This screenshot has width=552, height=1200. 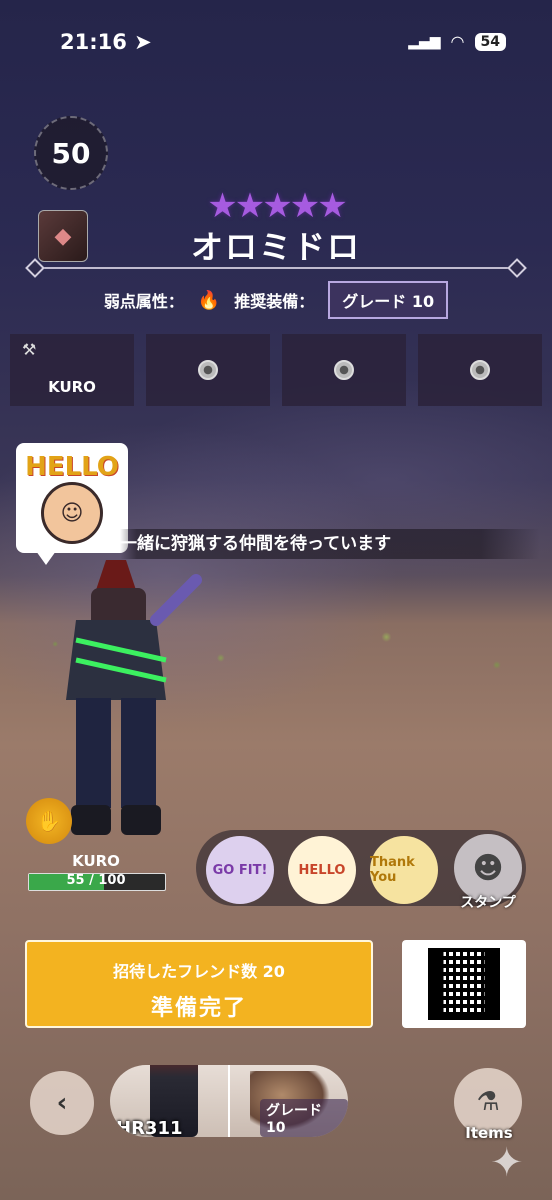 What do you see at coordinates (424, 41) in the screenshot?
I see `signal-icon: ▂▄▆` at bounding box center [424, 41].